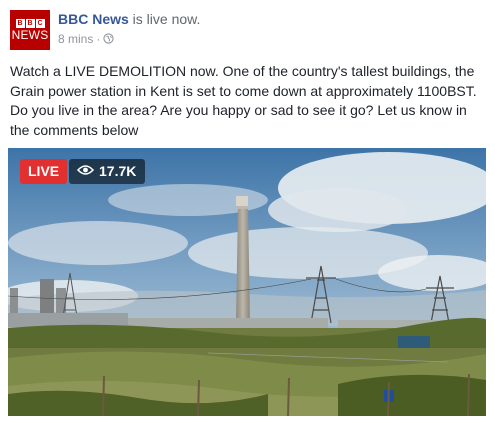 The height and width of the screenshot is (426, 495). Describe the element at coordinates (108, 40) in the screenshot. I see `globe-icon` at that location.